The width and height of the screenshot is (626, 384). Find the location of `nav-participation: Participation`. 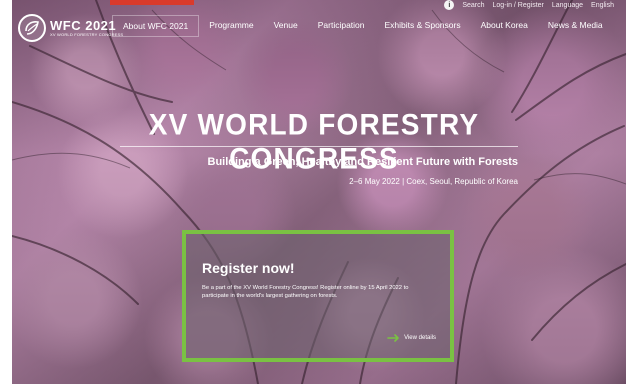

nav-participation: Participation is located at coordinates (341, 26).